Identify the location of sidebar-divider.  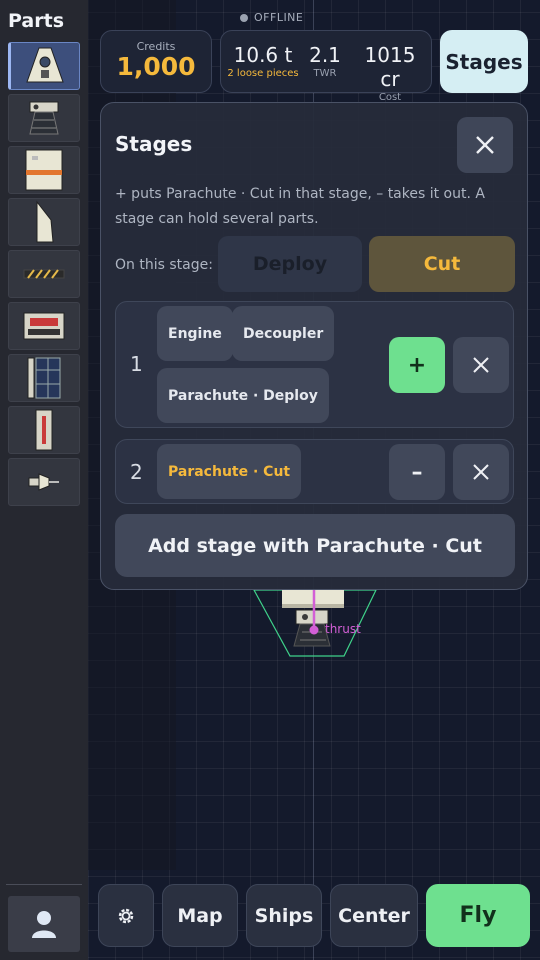
(44, 884).